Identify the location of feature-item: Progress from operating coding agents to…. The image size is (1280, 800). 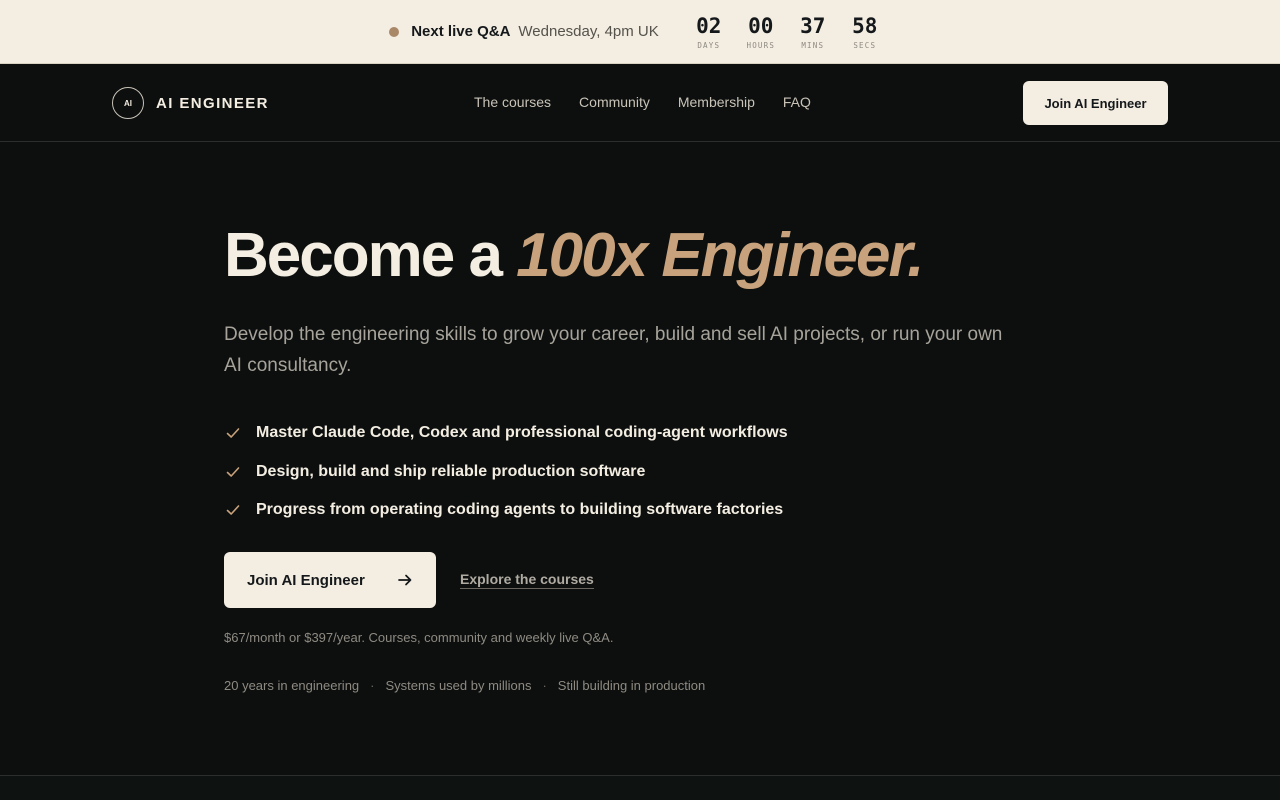
(506, 510).